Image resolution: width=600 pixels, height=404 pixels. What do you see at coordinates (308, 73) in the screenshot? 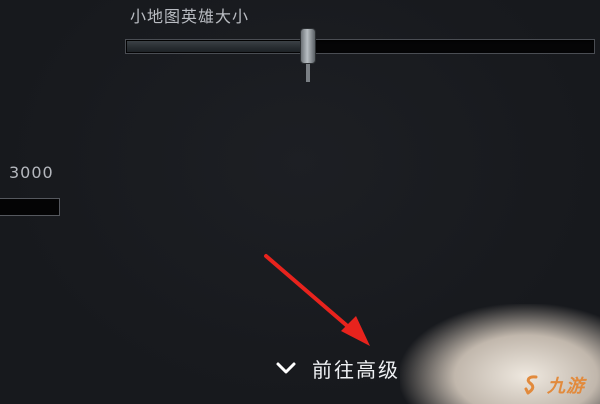
I see `slider-thumb-stem` at bounding box center [308, 73].